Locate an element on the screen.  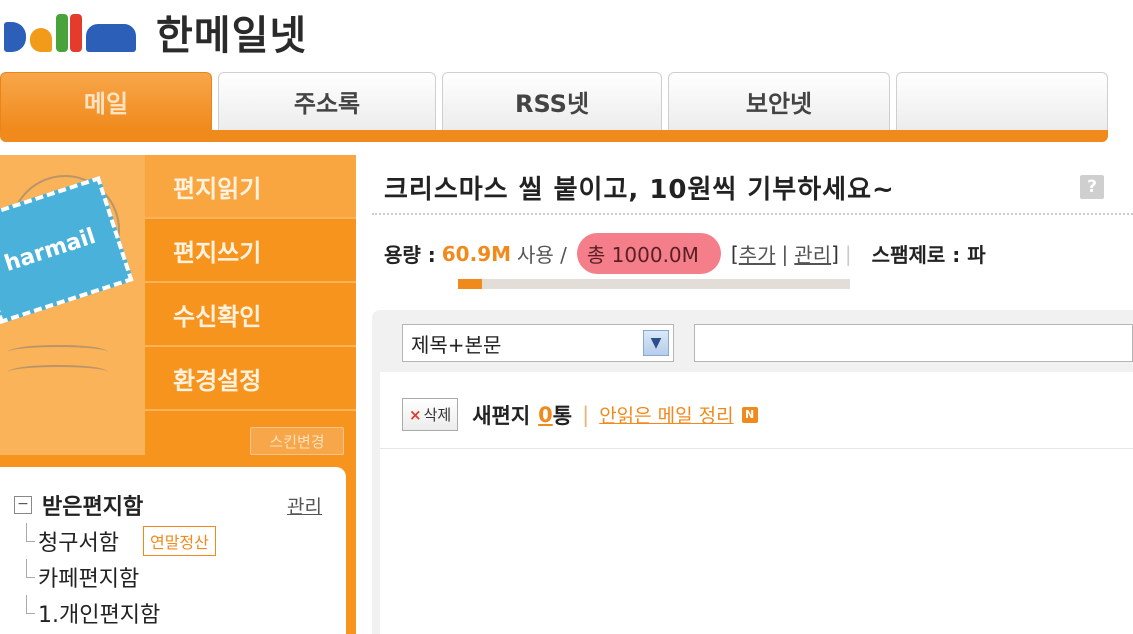
sidebar-menu: 편지읽기 편지쓰기 수신확인 환경설정 is located at coordinates (250, 283).